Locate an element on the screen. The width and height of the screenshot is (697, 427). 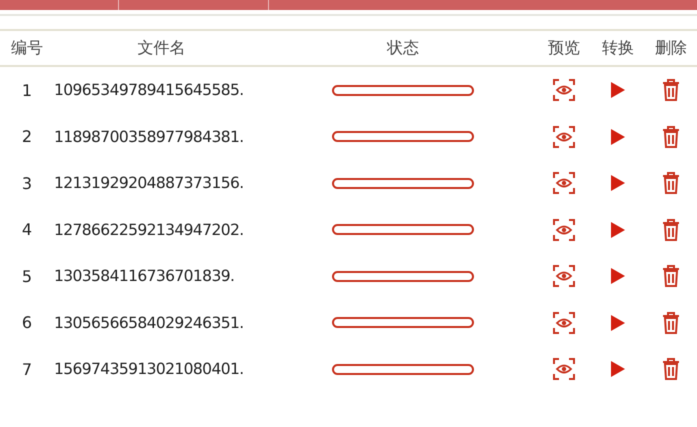
file-name: 13056566584029246351. is located at coordinates (149, 323).